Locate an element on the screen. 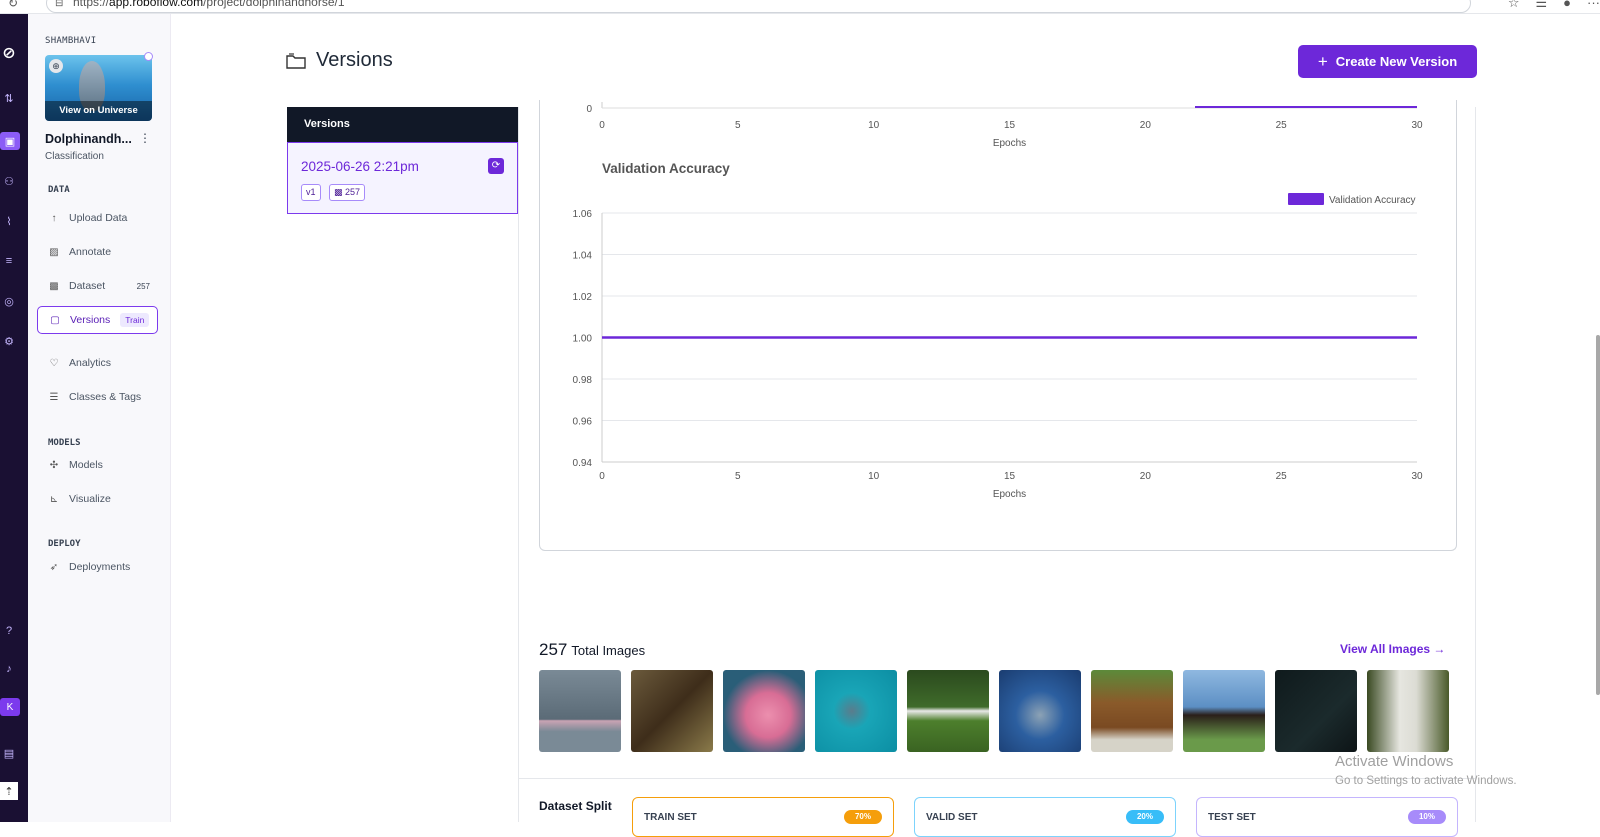 The height and width of the screenshot is (837, 1600). y-tick-label: 1.00 is located at coordinates (583, 339).